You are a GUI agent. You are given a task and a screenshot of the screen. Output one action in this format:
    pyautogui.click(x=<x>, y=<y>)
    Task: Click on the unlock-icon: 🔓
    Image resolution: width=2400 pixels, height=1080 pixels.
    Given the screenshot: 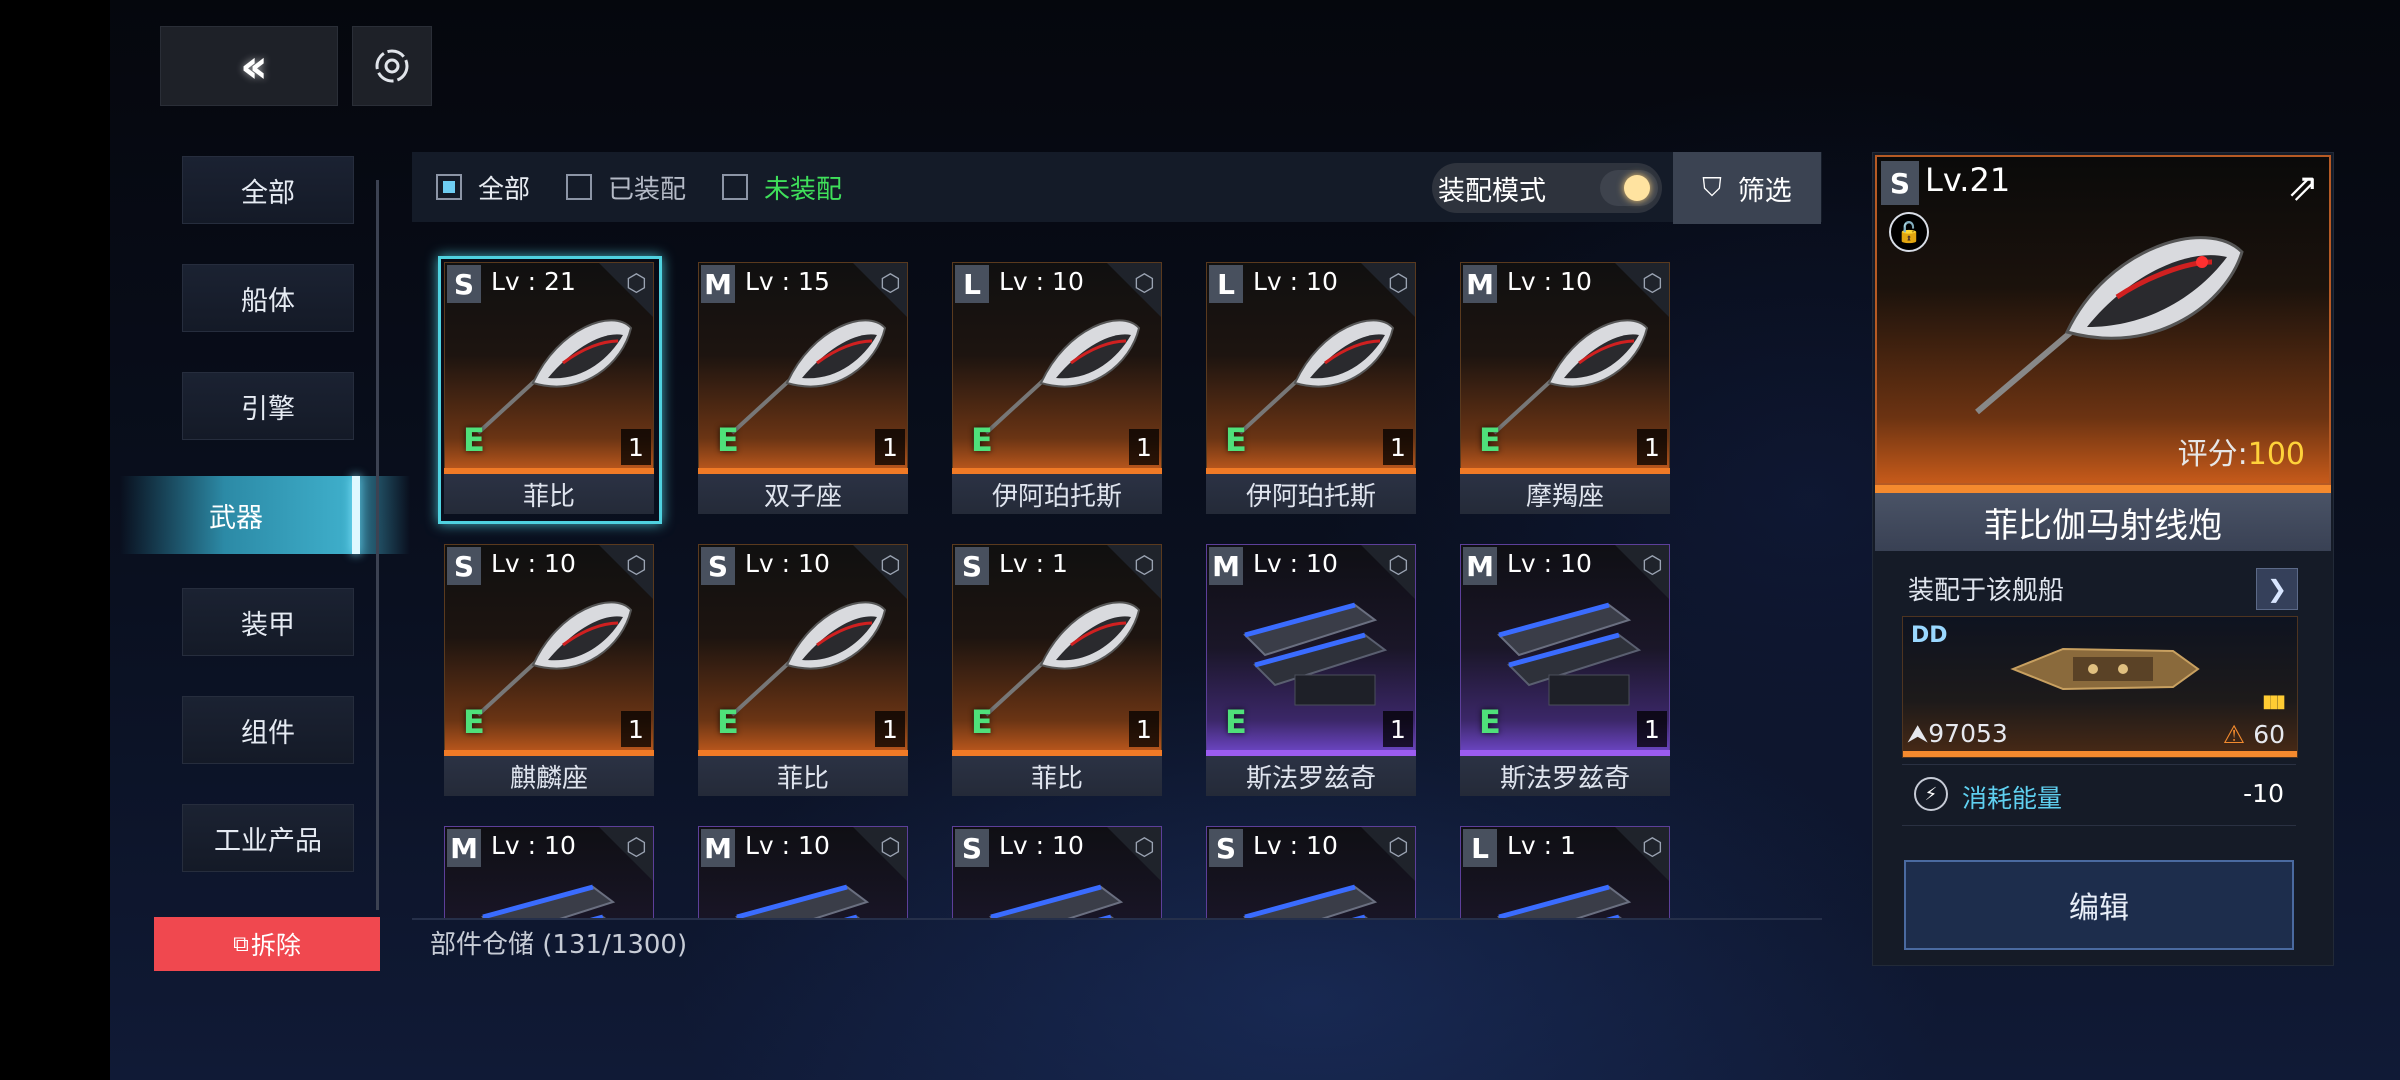 What is the action you would take?
    pyautogui.click(x=1909, y=232)
    